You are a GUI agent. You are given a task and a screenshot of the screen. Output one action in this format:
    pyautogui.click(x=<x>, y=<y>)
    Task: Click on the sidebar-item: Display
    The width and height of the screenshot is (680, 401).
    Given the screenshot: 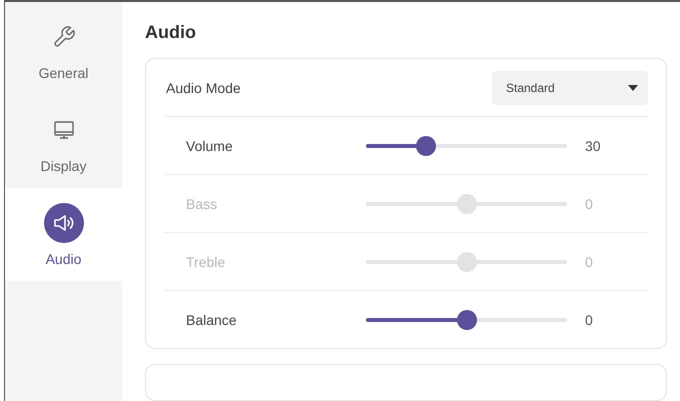 What is the action you would take?
    pyautogui.click(x=63, y=141)
    